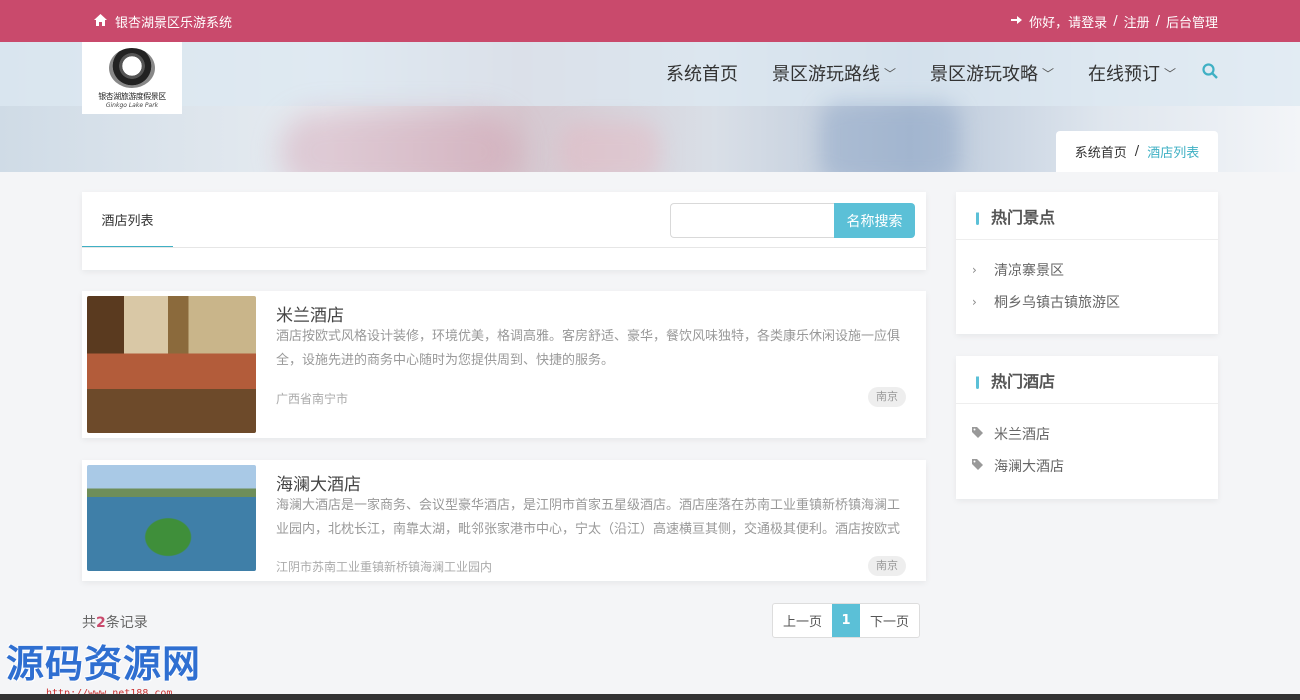  Describe the element at coordinates (1087, 466) in the screenshot. I see `hot-hotel-item: 海澜大酒店` at that location.